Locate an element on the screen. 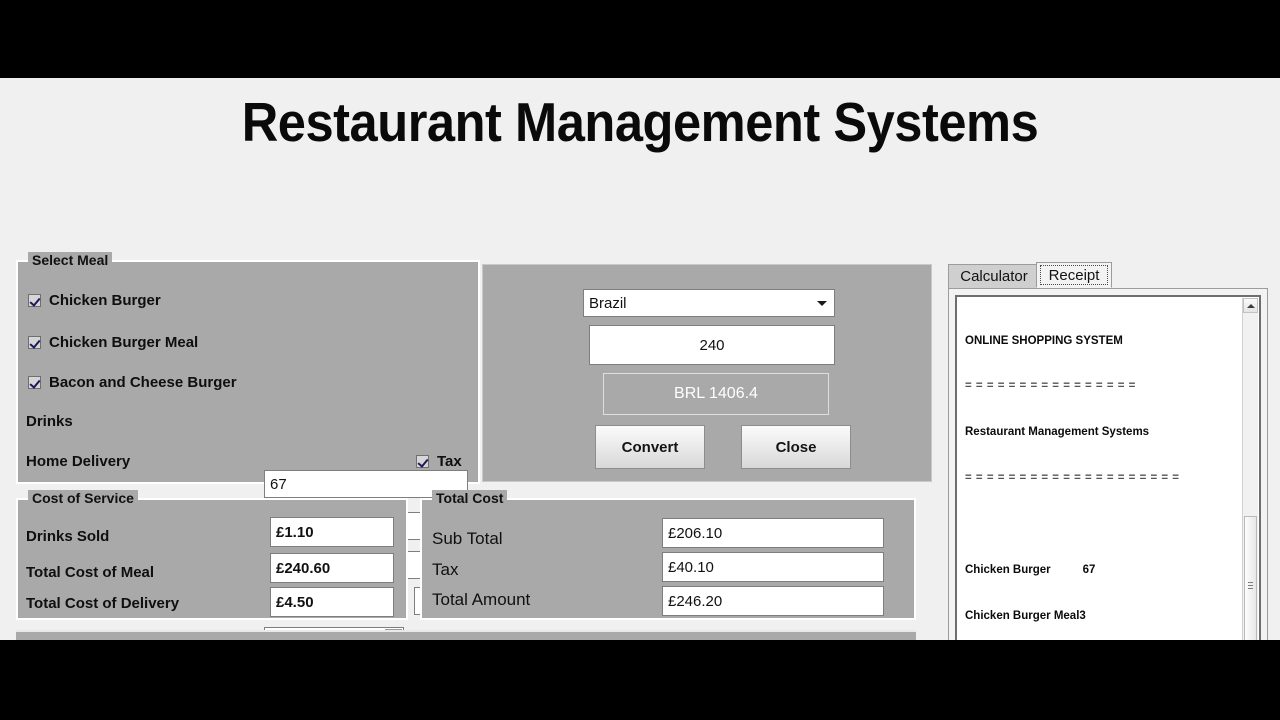 The image size is (1280, 720). tab-receipt: Receipt is located at coordinates (1074, 275).